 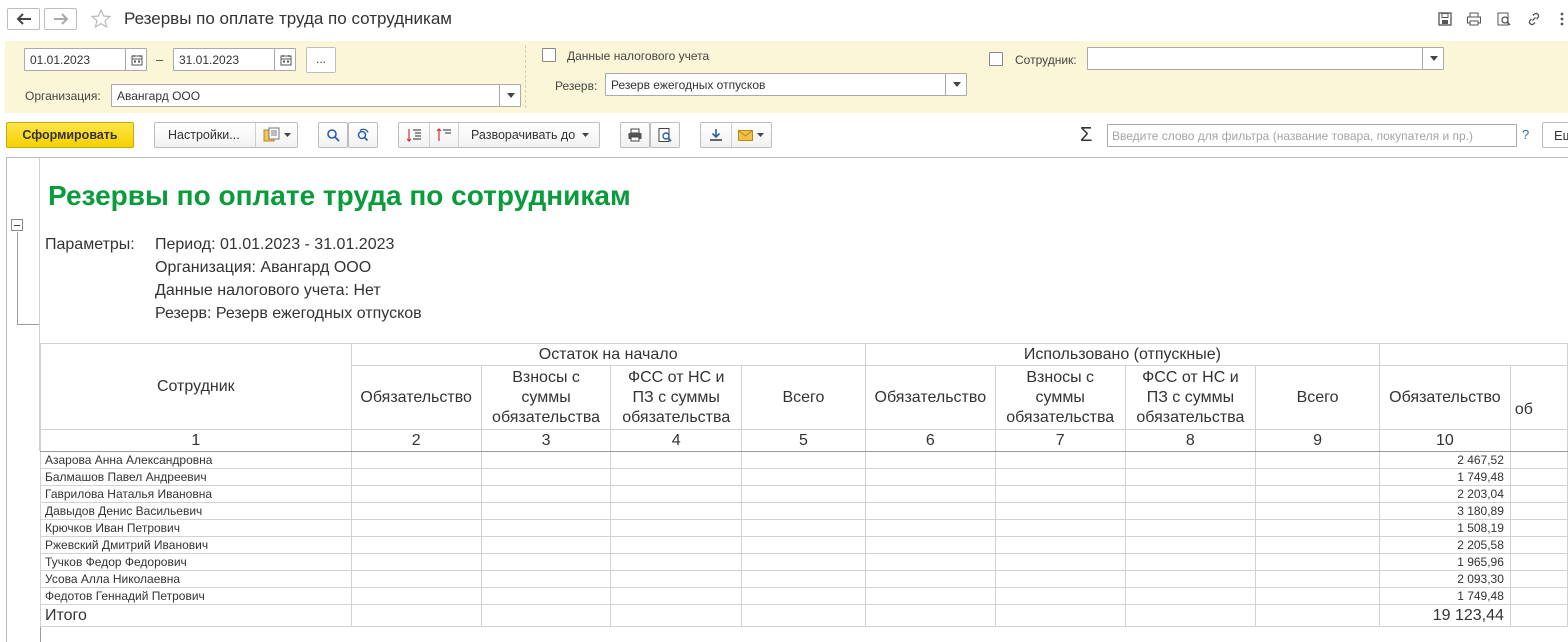 I want to click on date-to-input: 31.01.2023, so click(x=234, y=59).